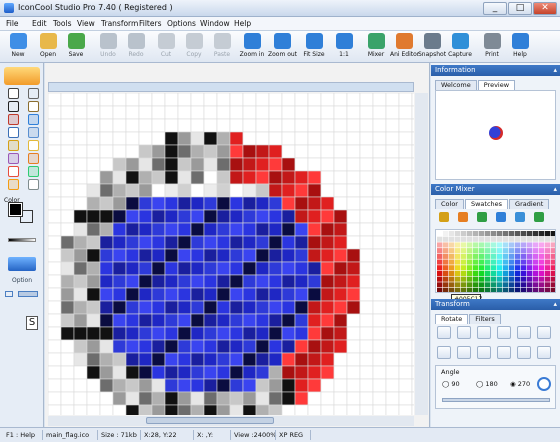 Image resolution: width=560 pixels, height=442 pixels. I want to click on eyedropper-icon, so click(13, 158).